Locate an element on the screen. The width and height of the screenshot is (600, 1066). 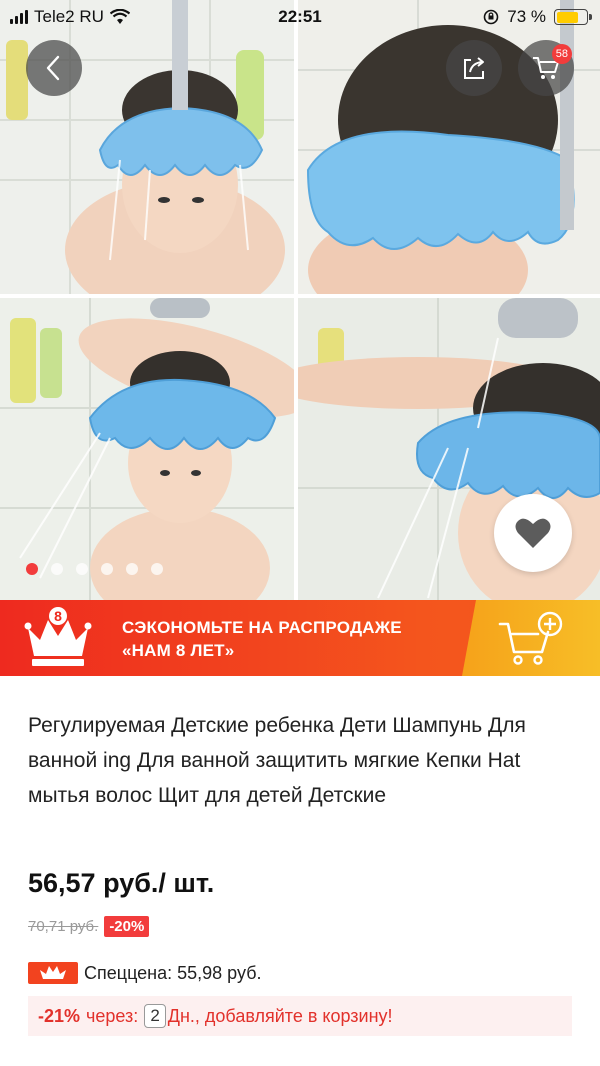
old-price: 70,71 руб. is located at coordinates (63, 926).